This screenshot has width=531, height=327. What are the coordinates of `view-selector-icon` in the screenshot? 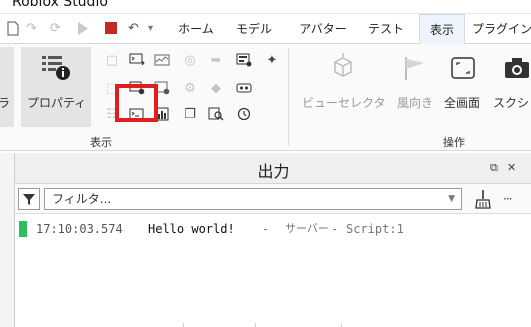 It's located at (343, 67).